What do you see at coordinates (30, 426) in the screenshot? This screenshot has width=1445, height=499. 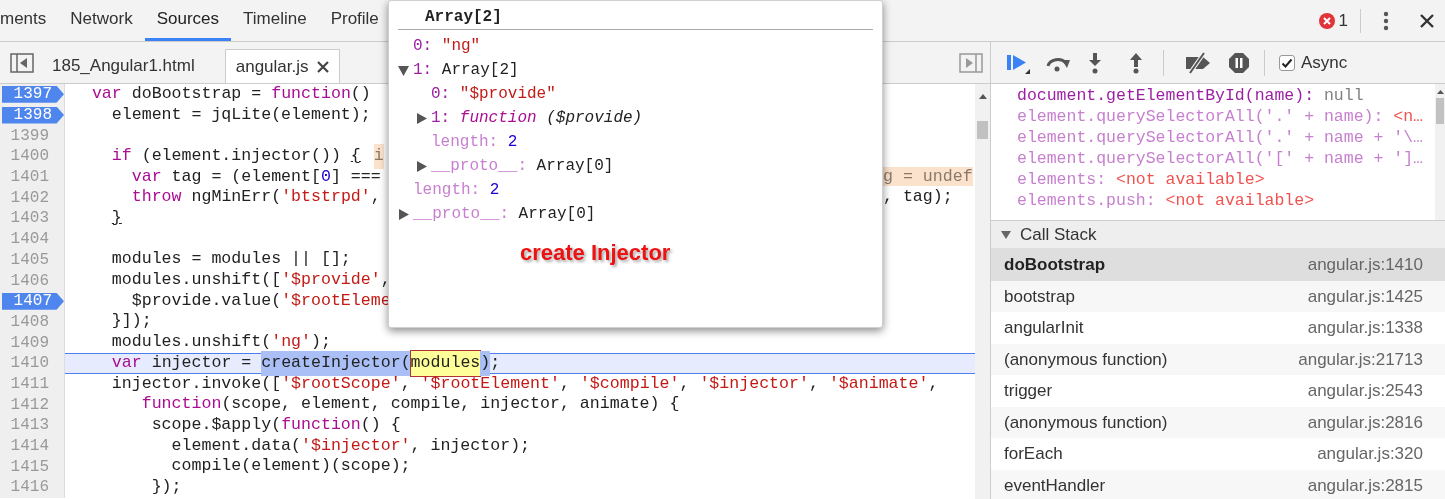 I see `line-number: 1413` at bounding box center [30, 426].